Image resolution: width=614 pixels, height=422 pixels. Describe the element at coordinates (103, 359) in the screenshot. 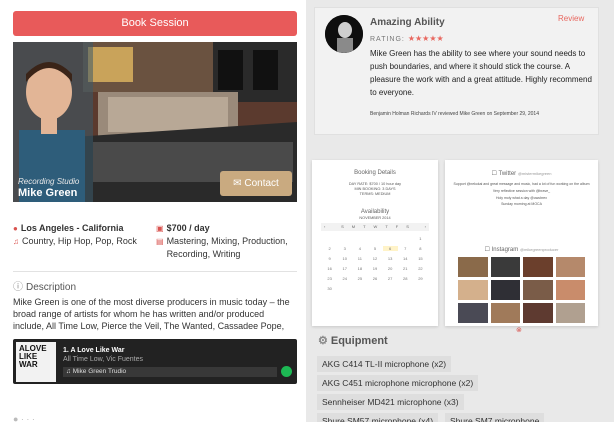

I see `track-artist: All Time Low, Vic Fuentes` at that location.